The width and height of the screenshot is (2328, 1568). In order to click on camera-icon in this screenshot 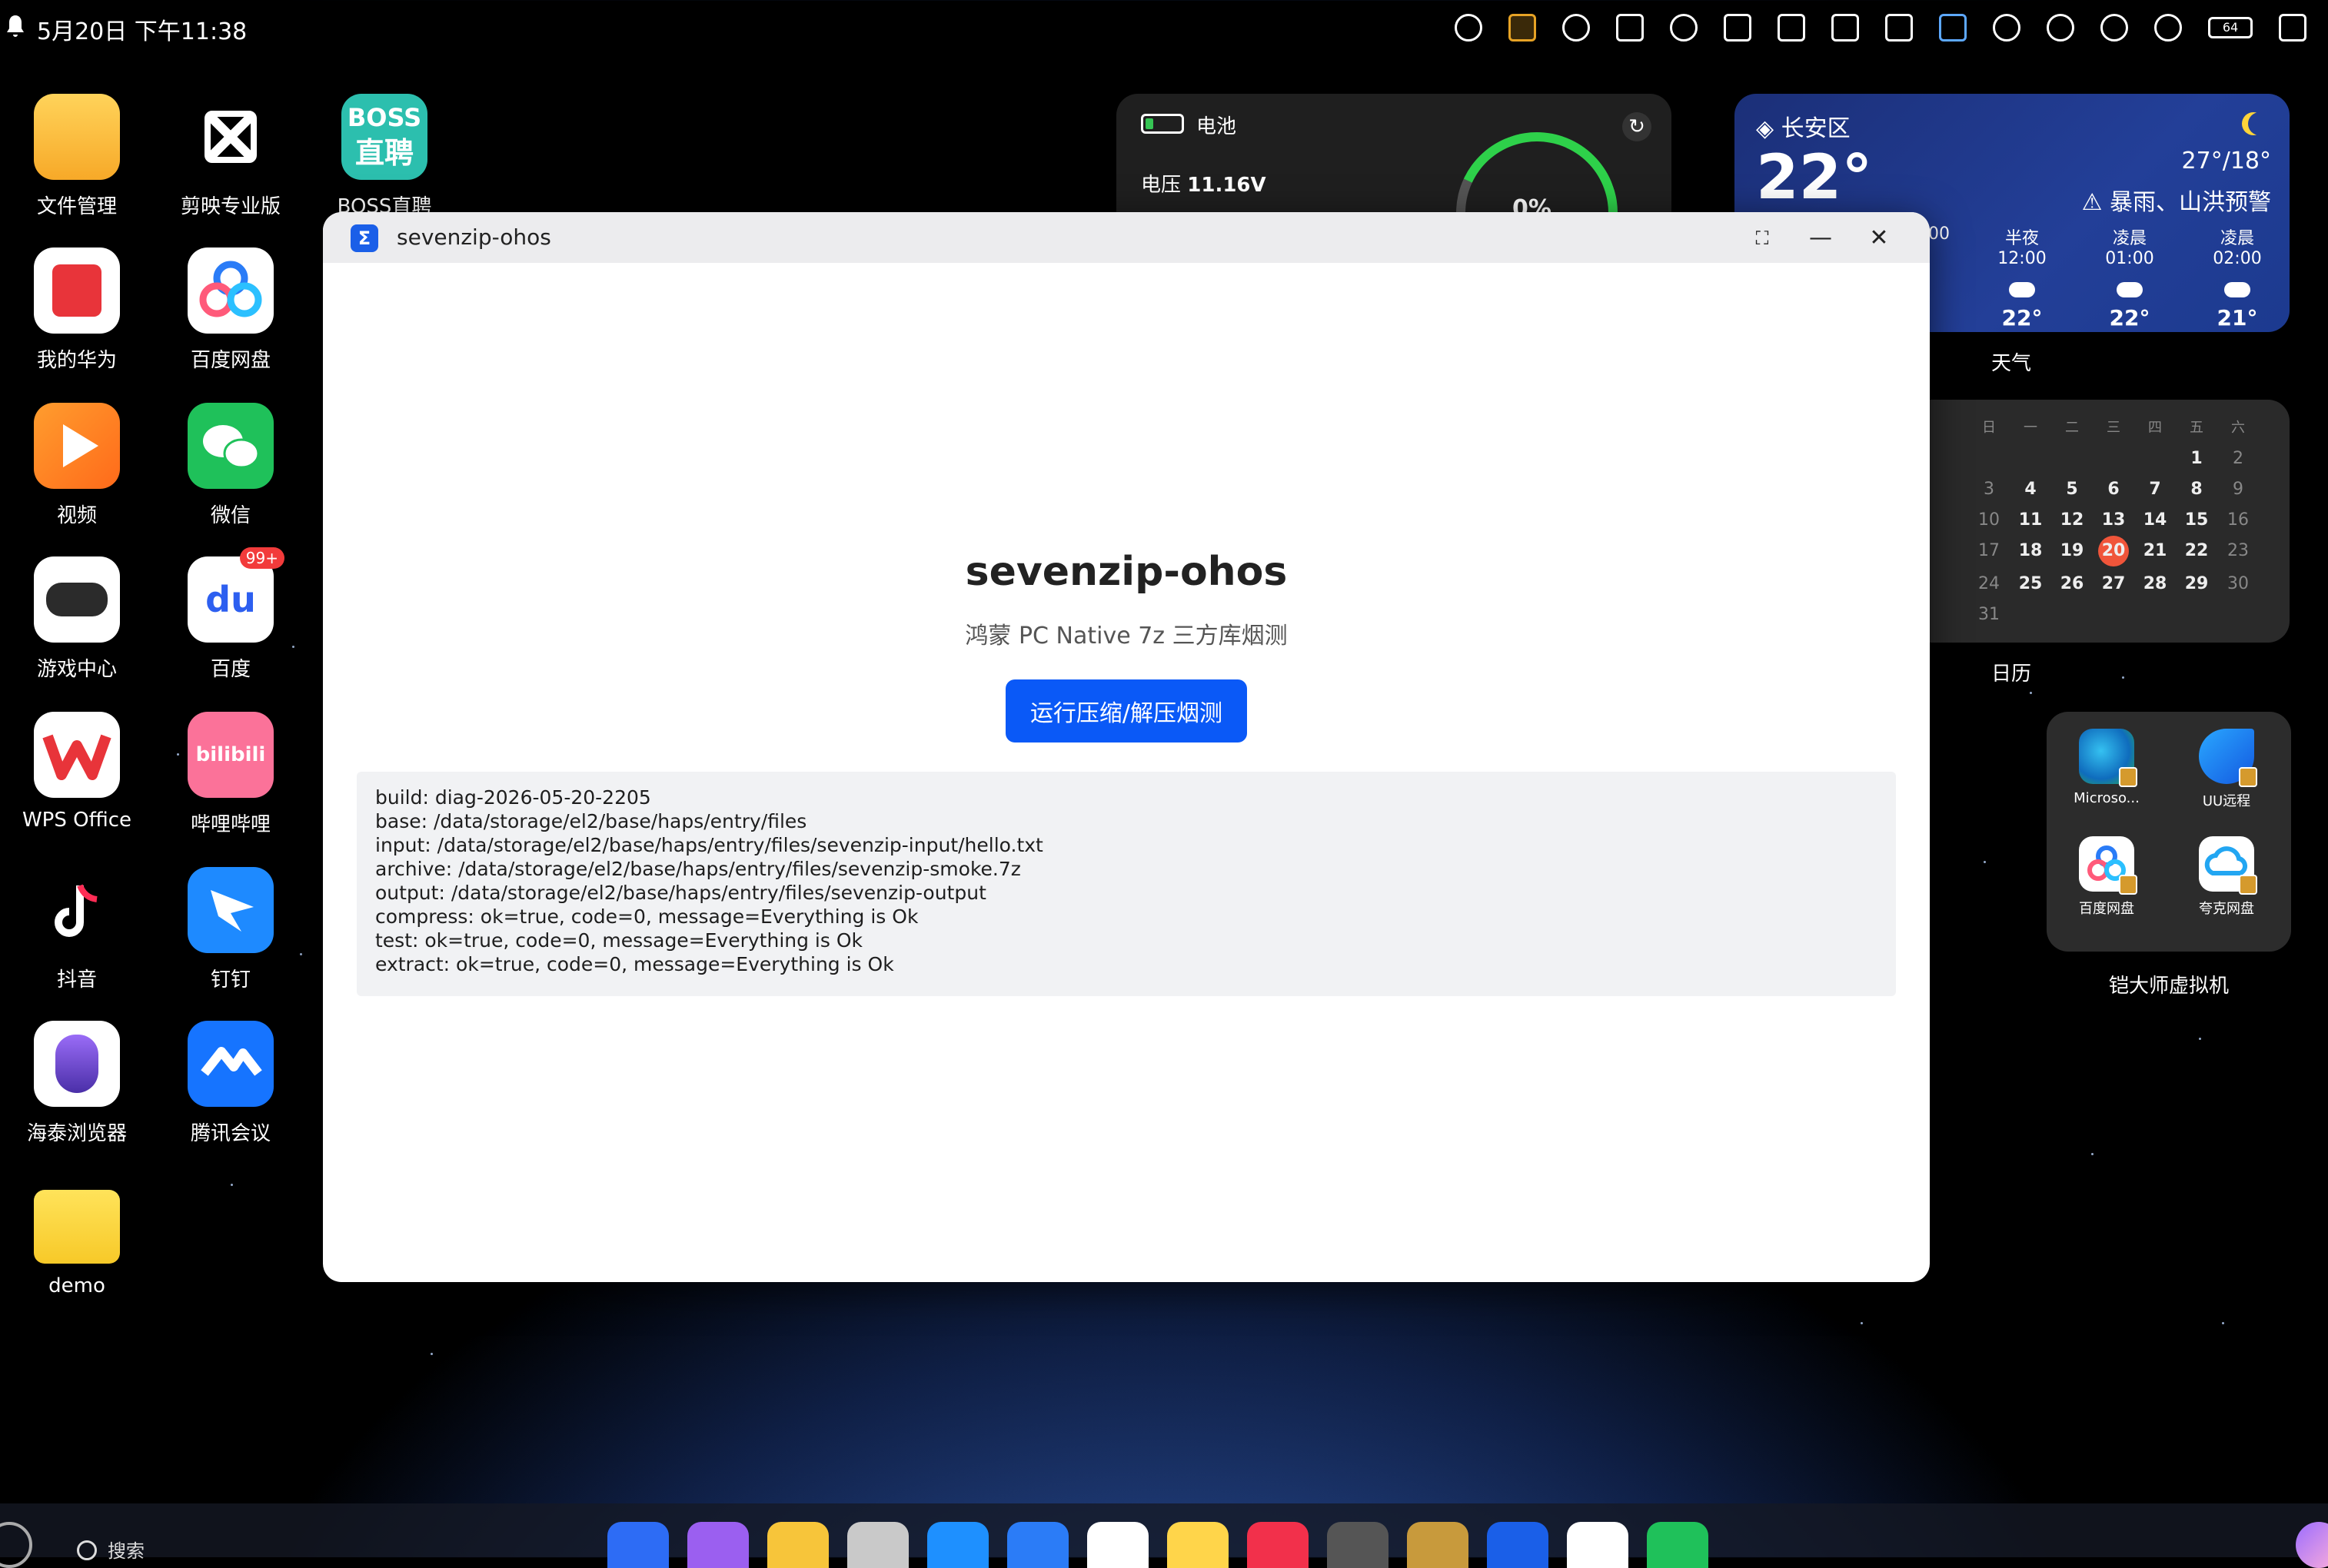, I will do `click(1738, 28)`.